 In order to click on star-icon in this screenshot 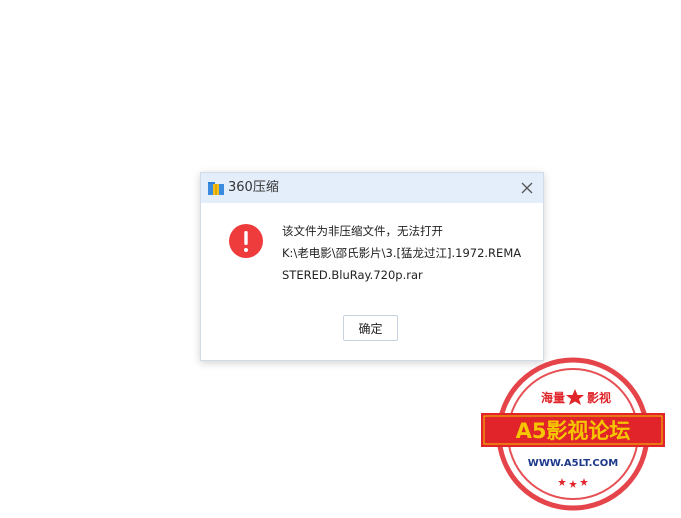, I will do `click(575, 397)`.